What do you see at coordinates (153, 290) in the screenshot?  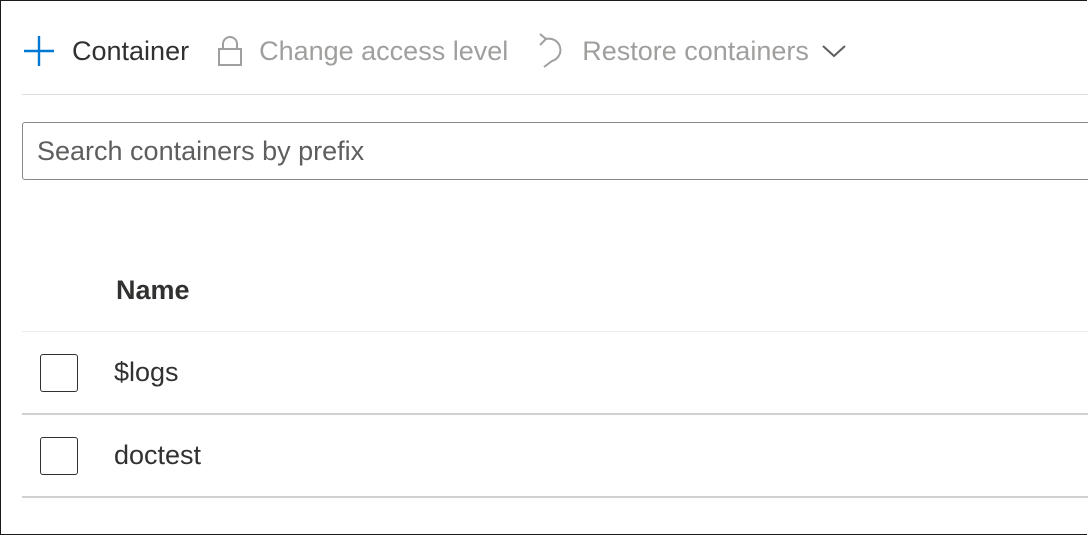 I see `column-header-name: Name` at bounding box center [153, 290].